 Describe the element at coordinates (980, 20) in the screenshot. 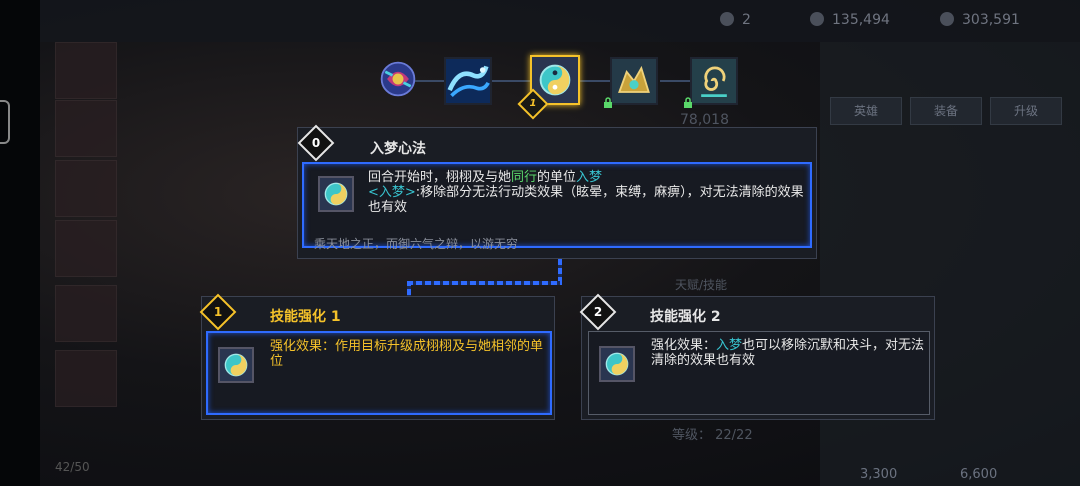

I see `resource-gold: 303,591` at that location.